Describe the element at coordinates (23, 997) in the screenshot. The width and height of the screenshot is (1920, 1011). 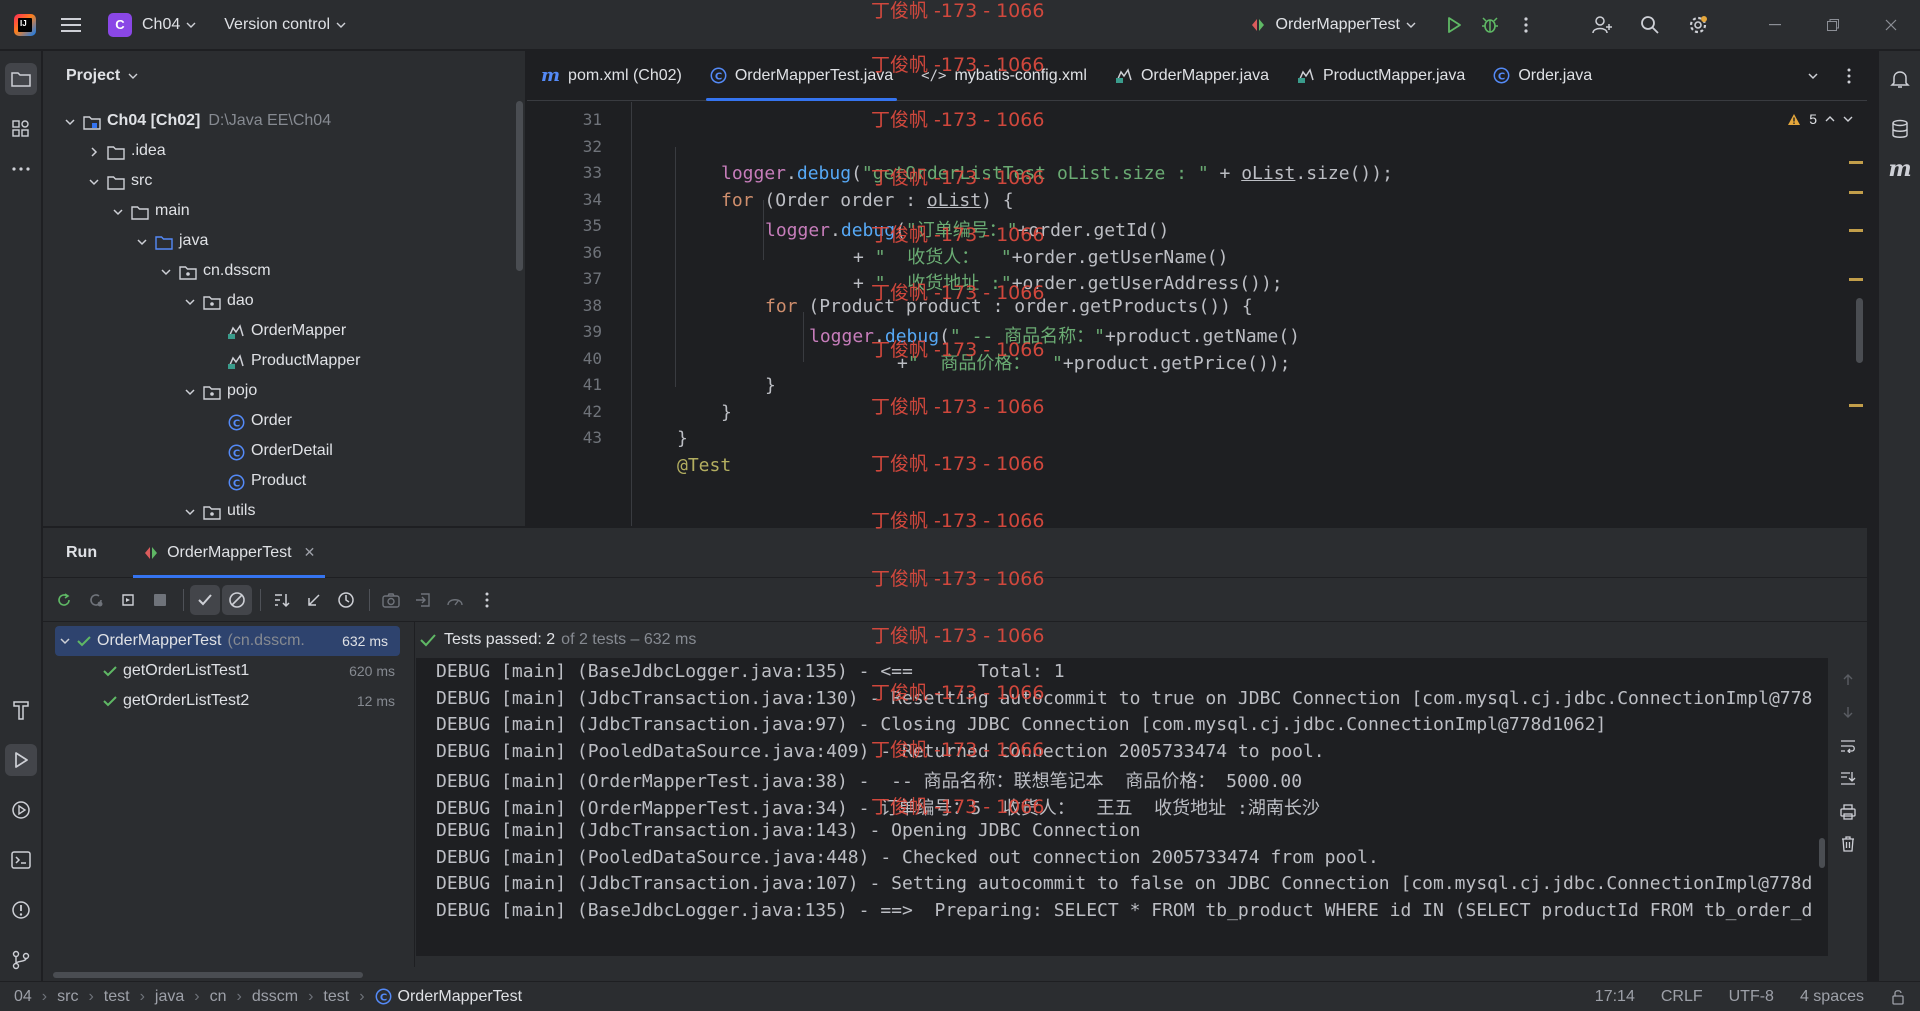
I see `breadcrumb-item: 04` at that location.